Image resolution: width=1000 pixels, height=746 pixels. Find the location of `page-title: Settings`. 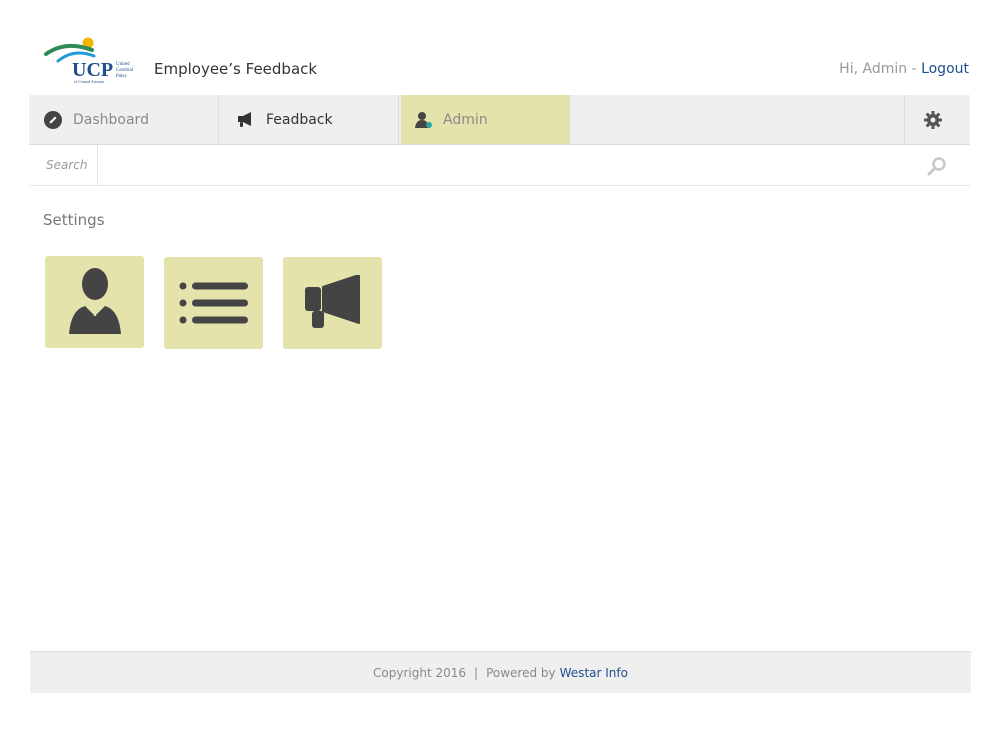

page-title: Settings is located at coordinates (74, 220).